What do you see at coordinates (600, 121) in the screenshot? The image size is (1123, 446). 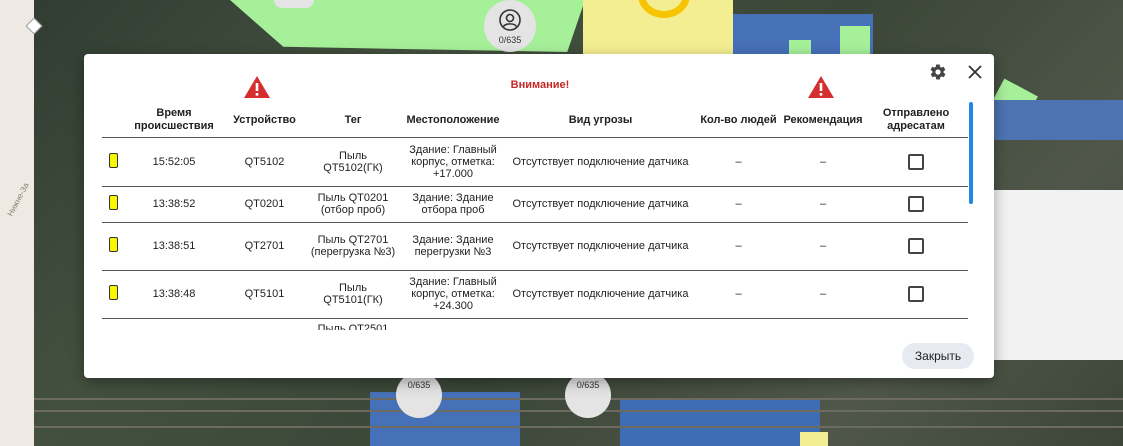 I see `column-header: Вид угрозы` at bounding box center [600, 121].